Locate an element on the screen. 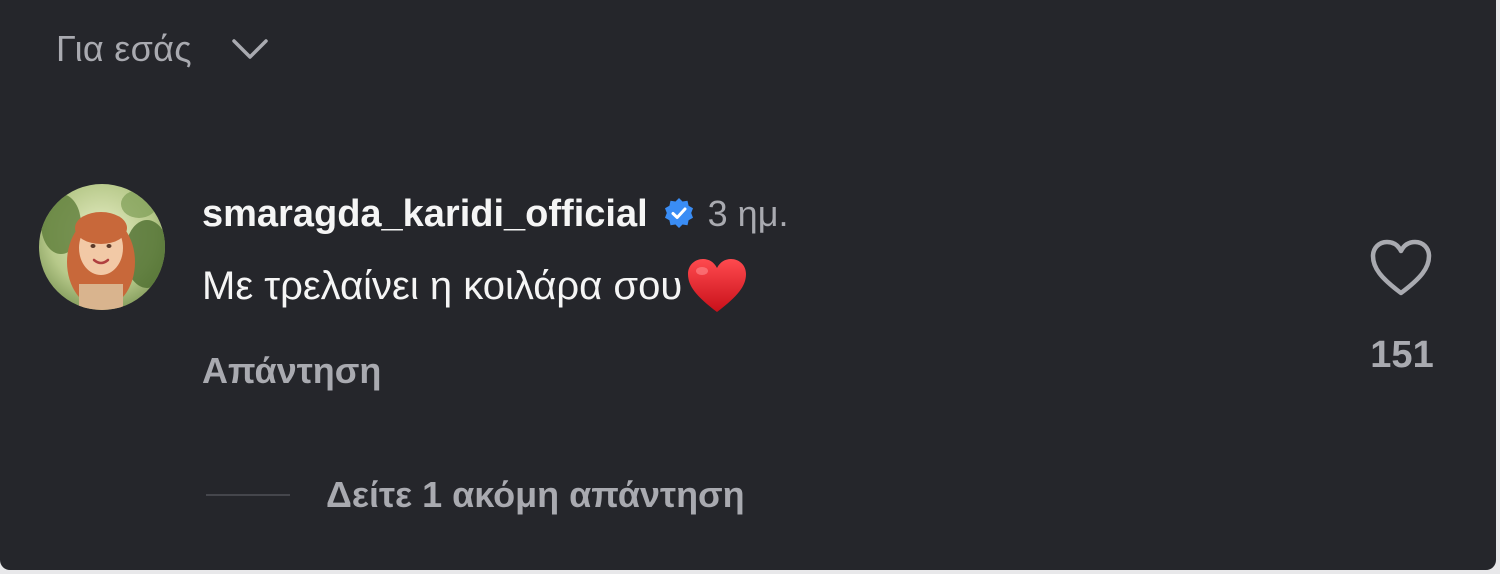 Image resolution: width=1500 pixels, height=574 pixels. like-button is located at coordinates (1401, 268).